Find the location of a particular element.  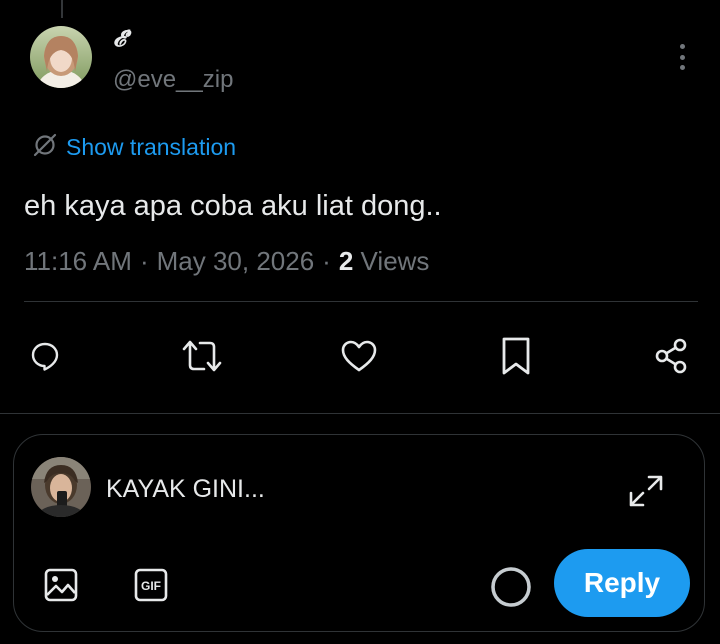

share-icon is located at coordinates (671, 356).